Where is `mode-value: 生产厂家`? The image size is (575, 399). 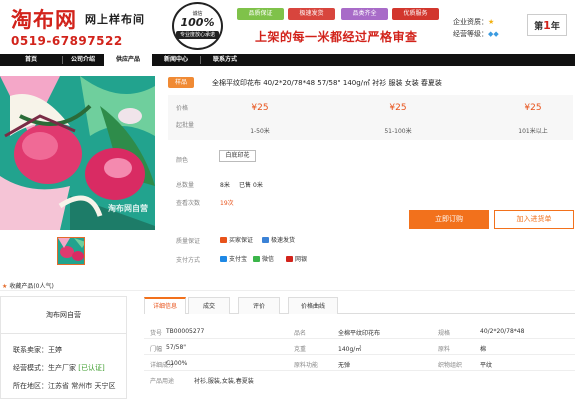
mode-value: 生产厂家 is located at coordinates (62, 368).